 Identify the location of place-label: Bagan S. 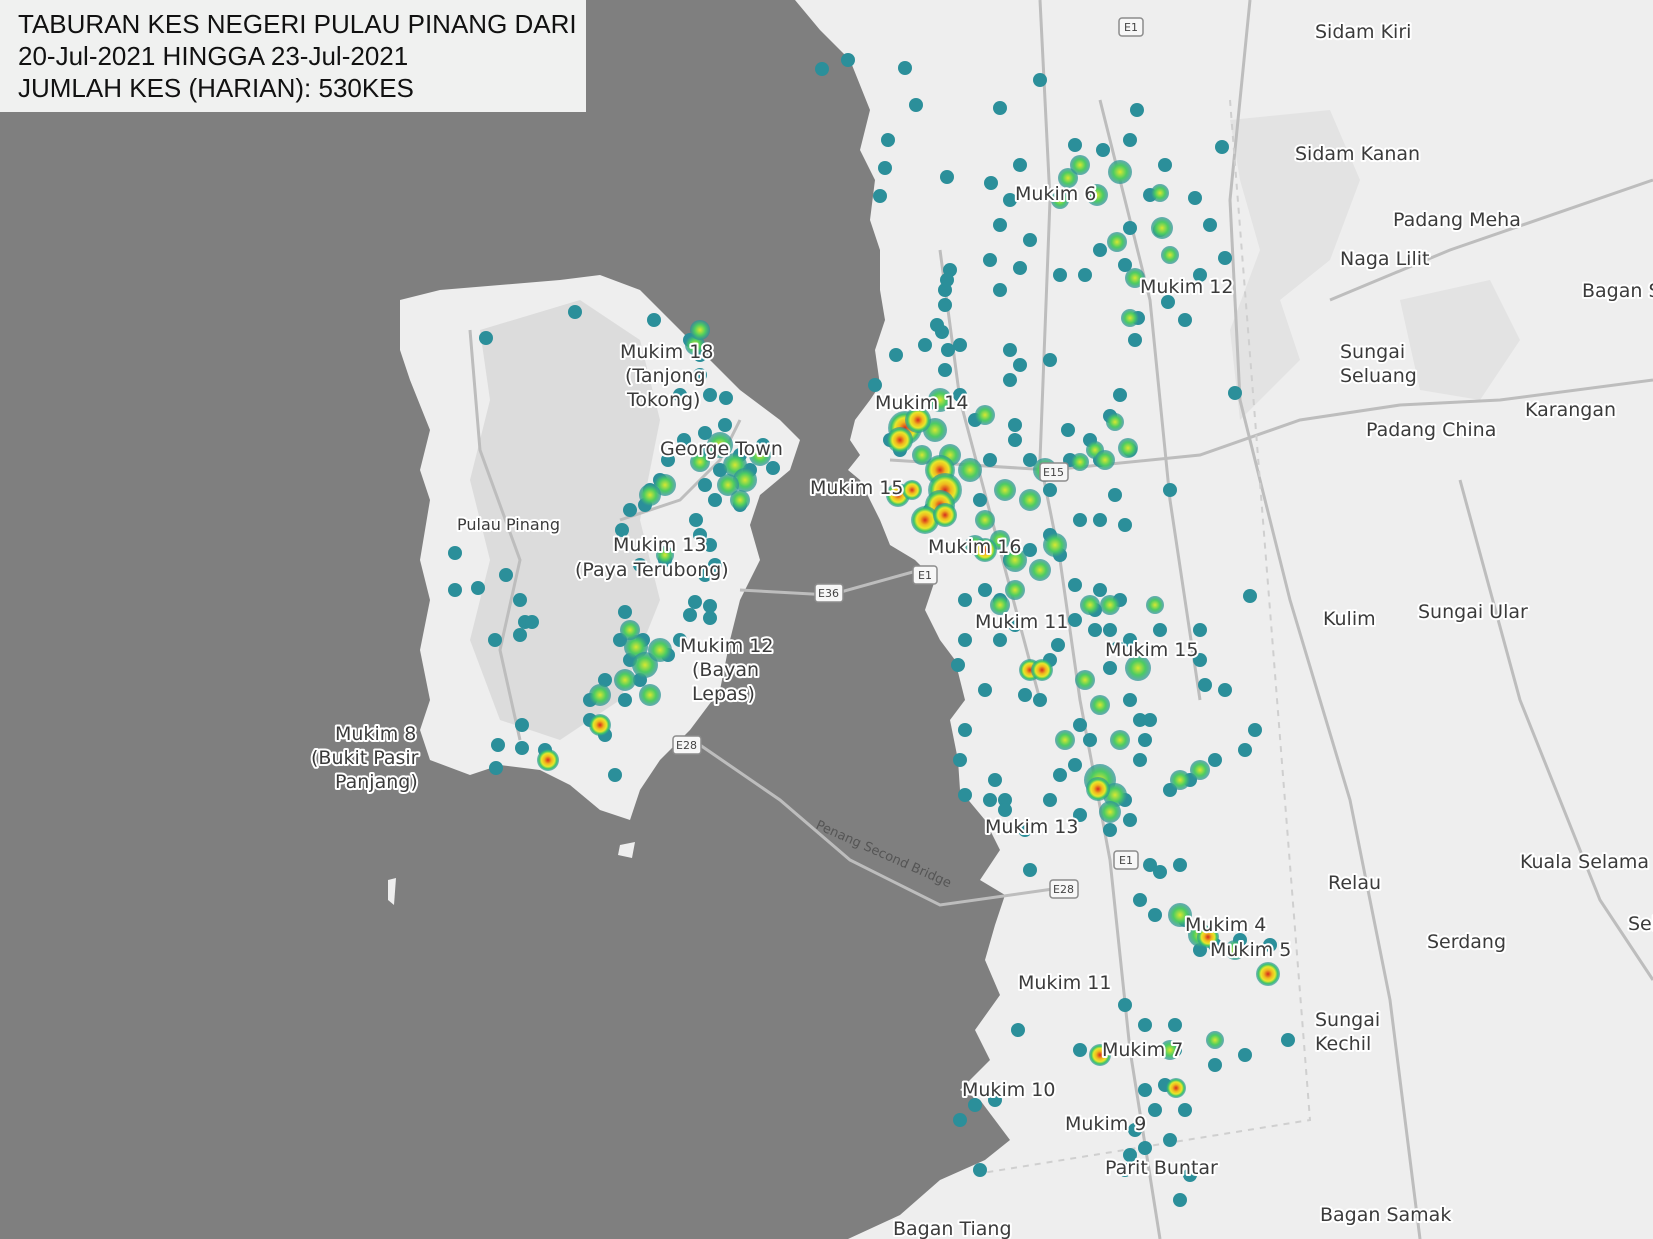
(1617, 291).